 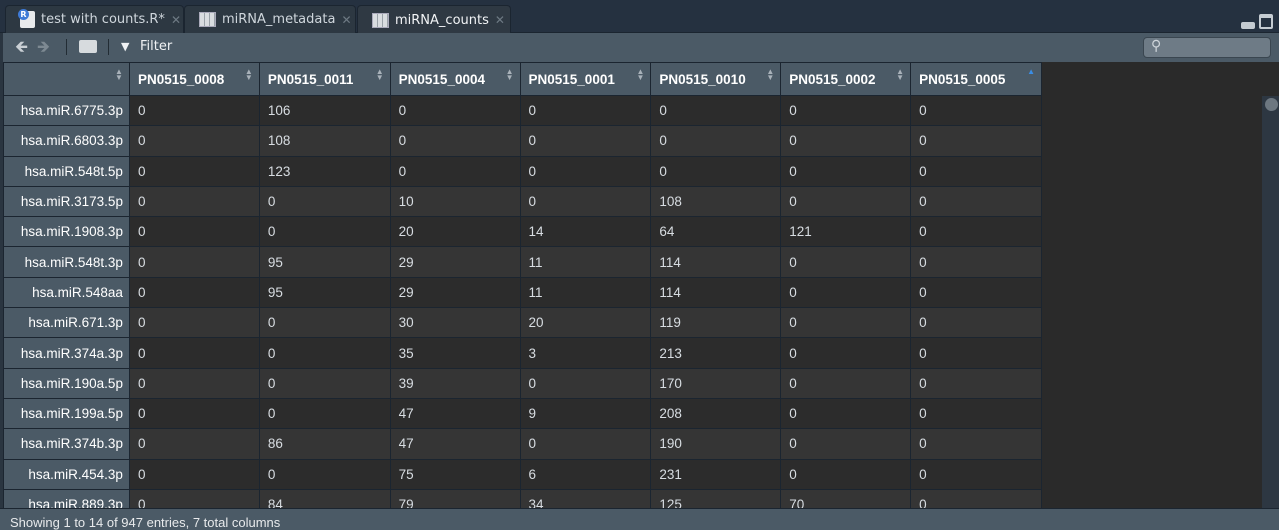 I want to click on table-cell: 75, so click(x=455, y=474).